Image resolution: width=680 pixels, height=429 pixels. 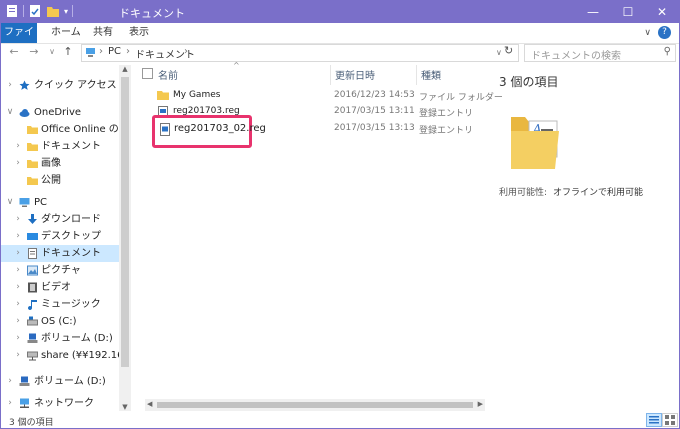 I want to click on nav-item-office-online: Office Online の拡張, so click(x=60, y=129).